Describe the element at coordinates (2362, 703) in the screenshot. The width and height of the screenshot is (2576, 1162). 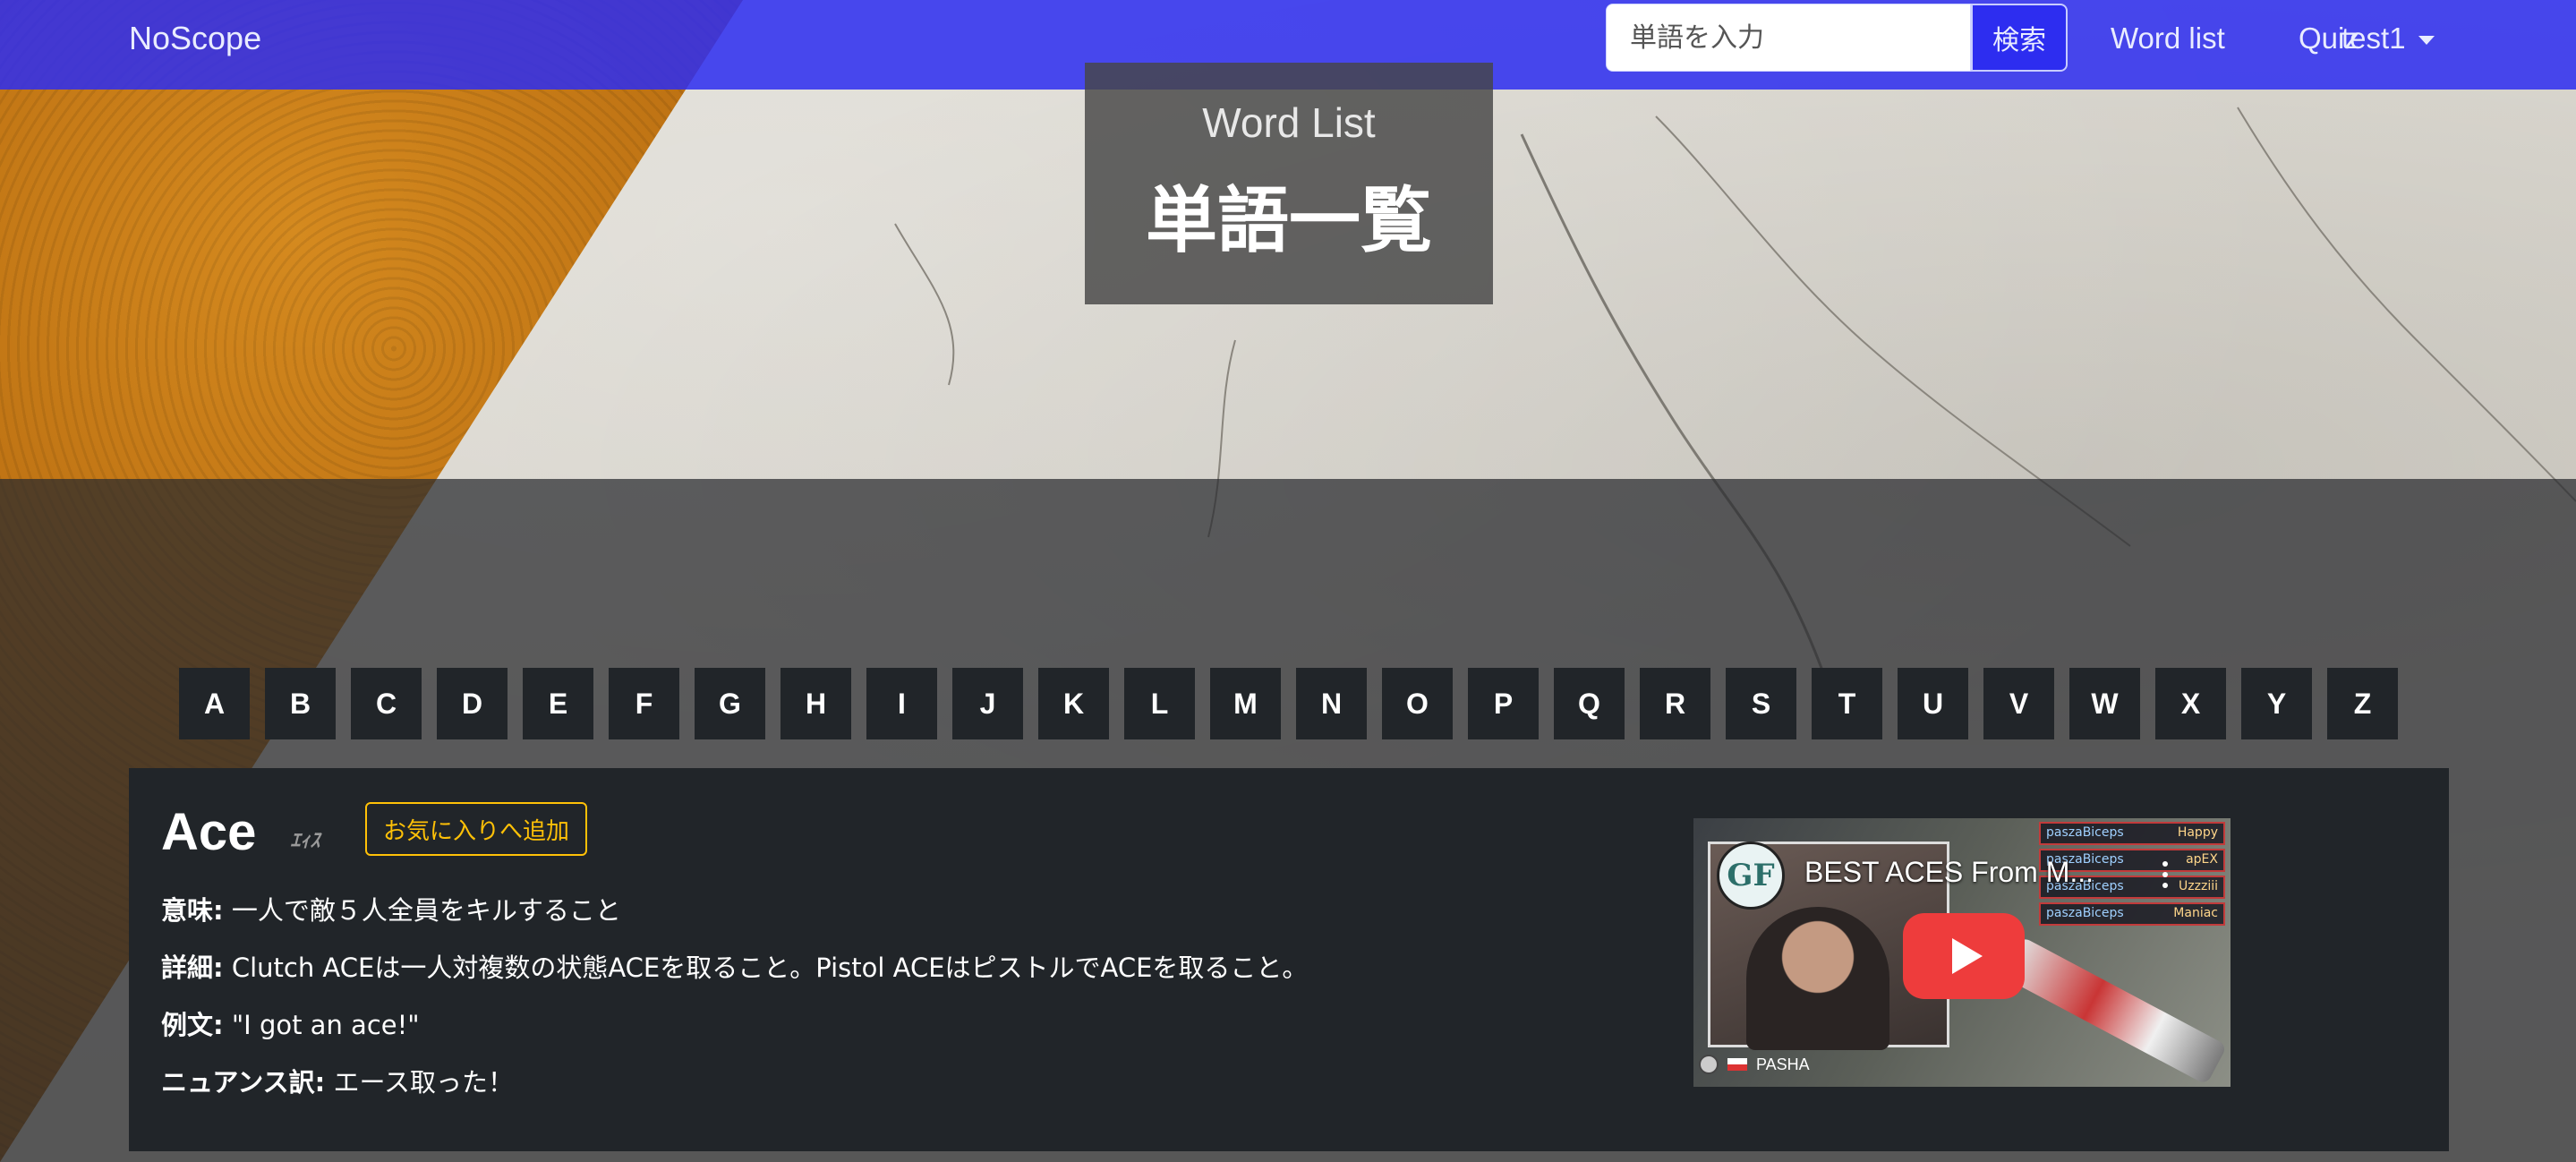
I see `letter-filter-z: Z` at that location.